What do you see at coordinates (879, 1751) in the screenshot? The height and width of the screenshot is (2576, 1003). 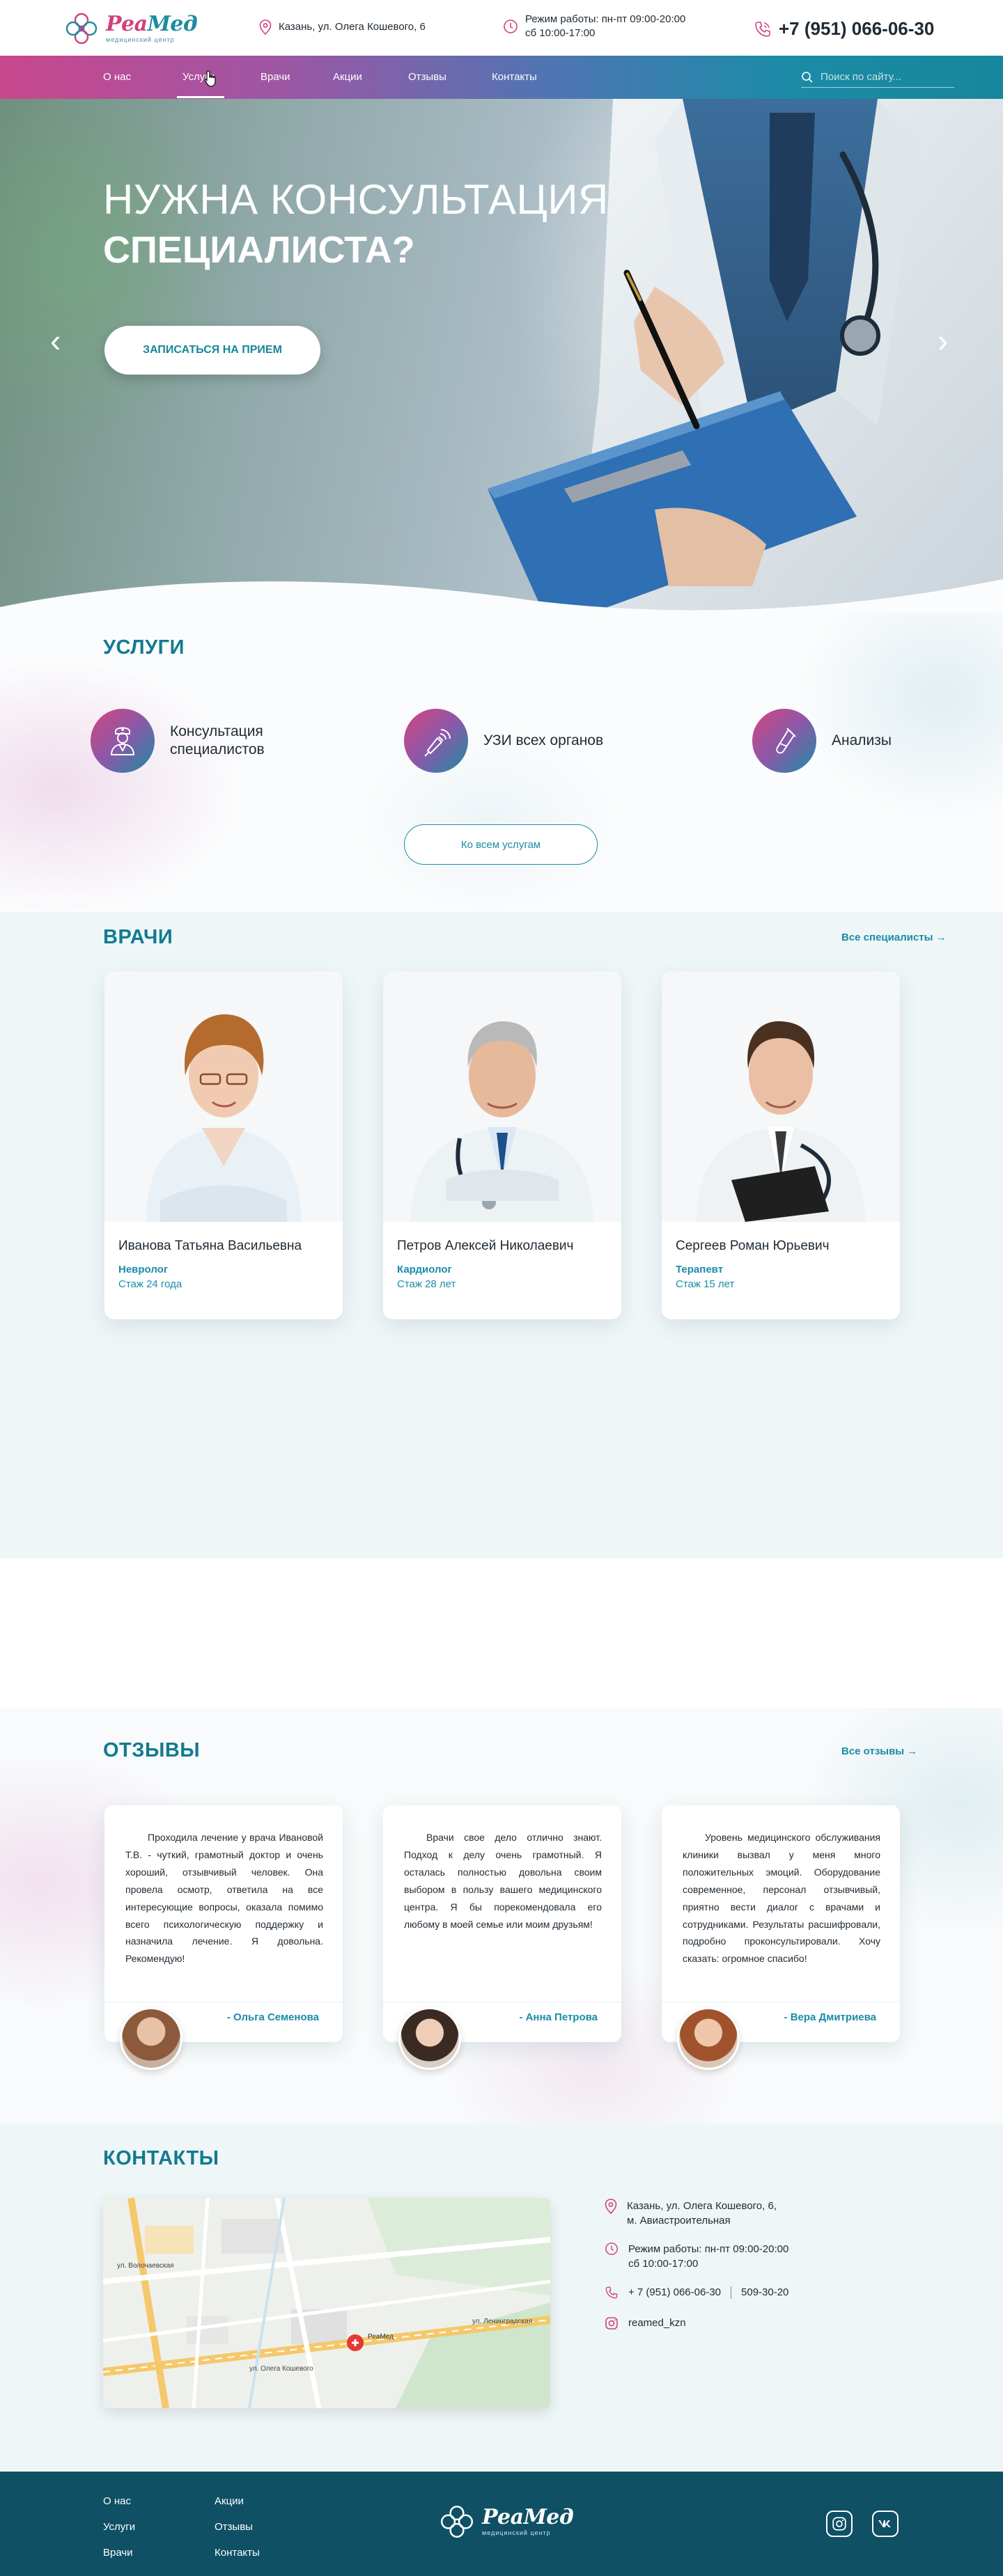 I see `all-reviews-link: Все отзывы →` at bounding box center [879, 1751].